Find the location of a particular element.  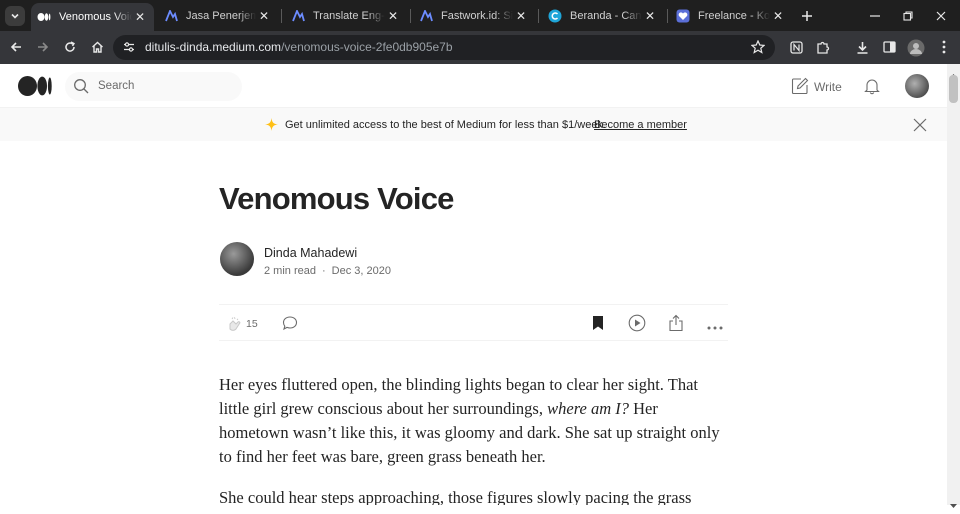

bookmark-icon is located at coordinates (598, 323).